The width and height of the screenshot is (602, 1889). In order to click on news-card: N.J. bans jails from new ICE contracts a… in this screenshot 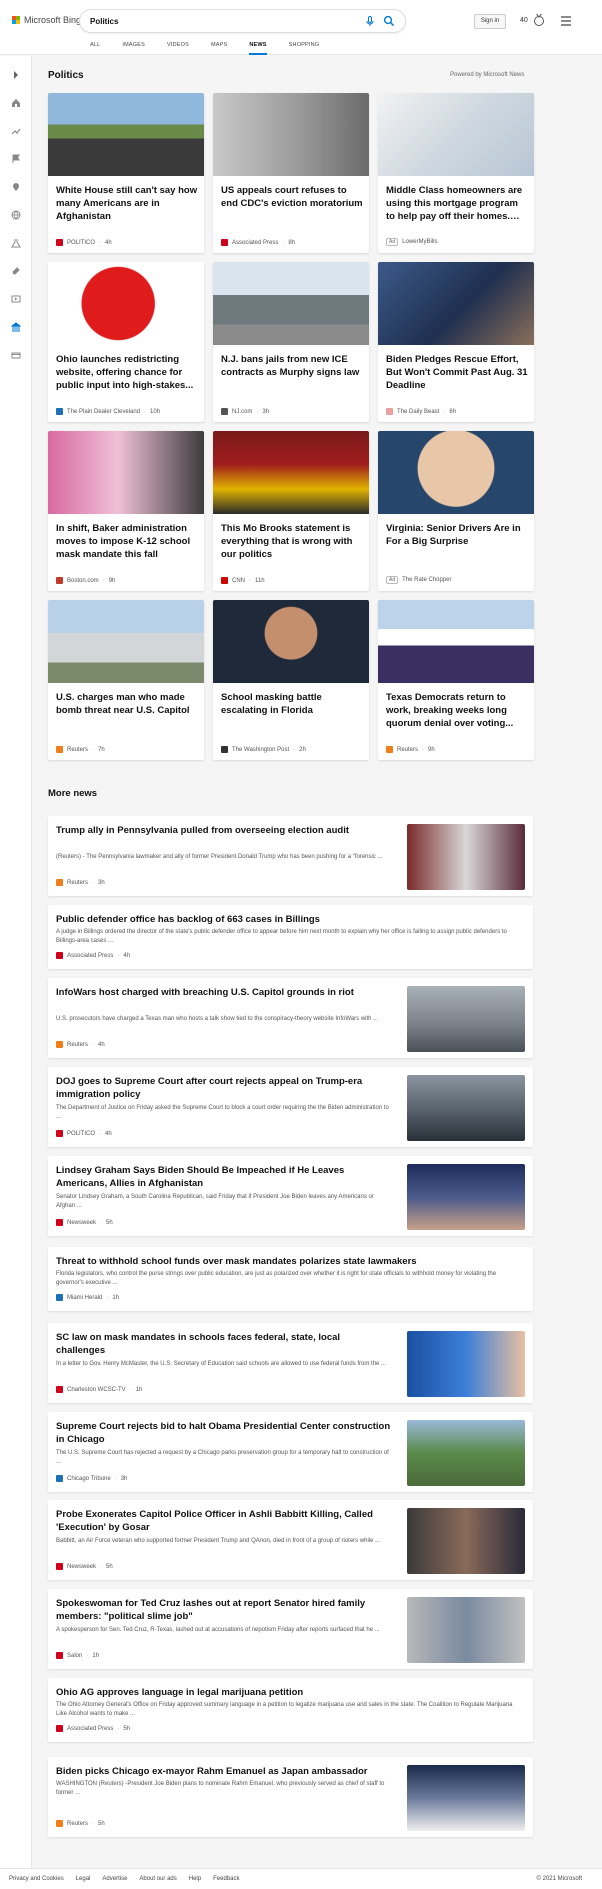, I will do `click(291, 342)`.